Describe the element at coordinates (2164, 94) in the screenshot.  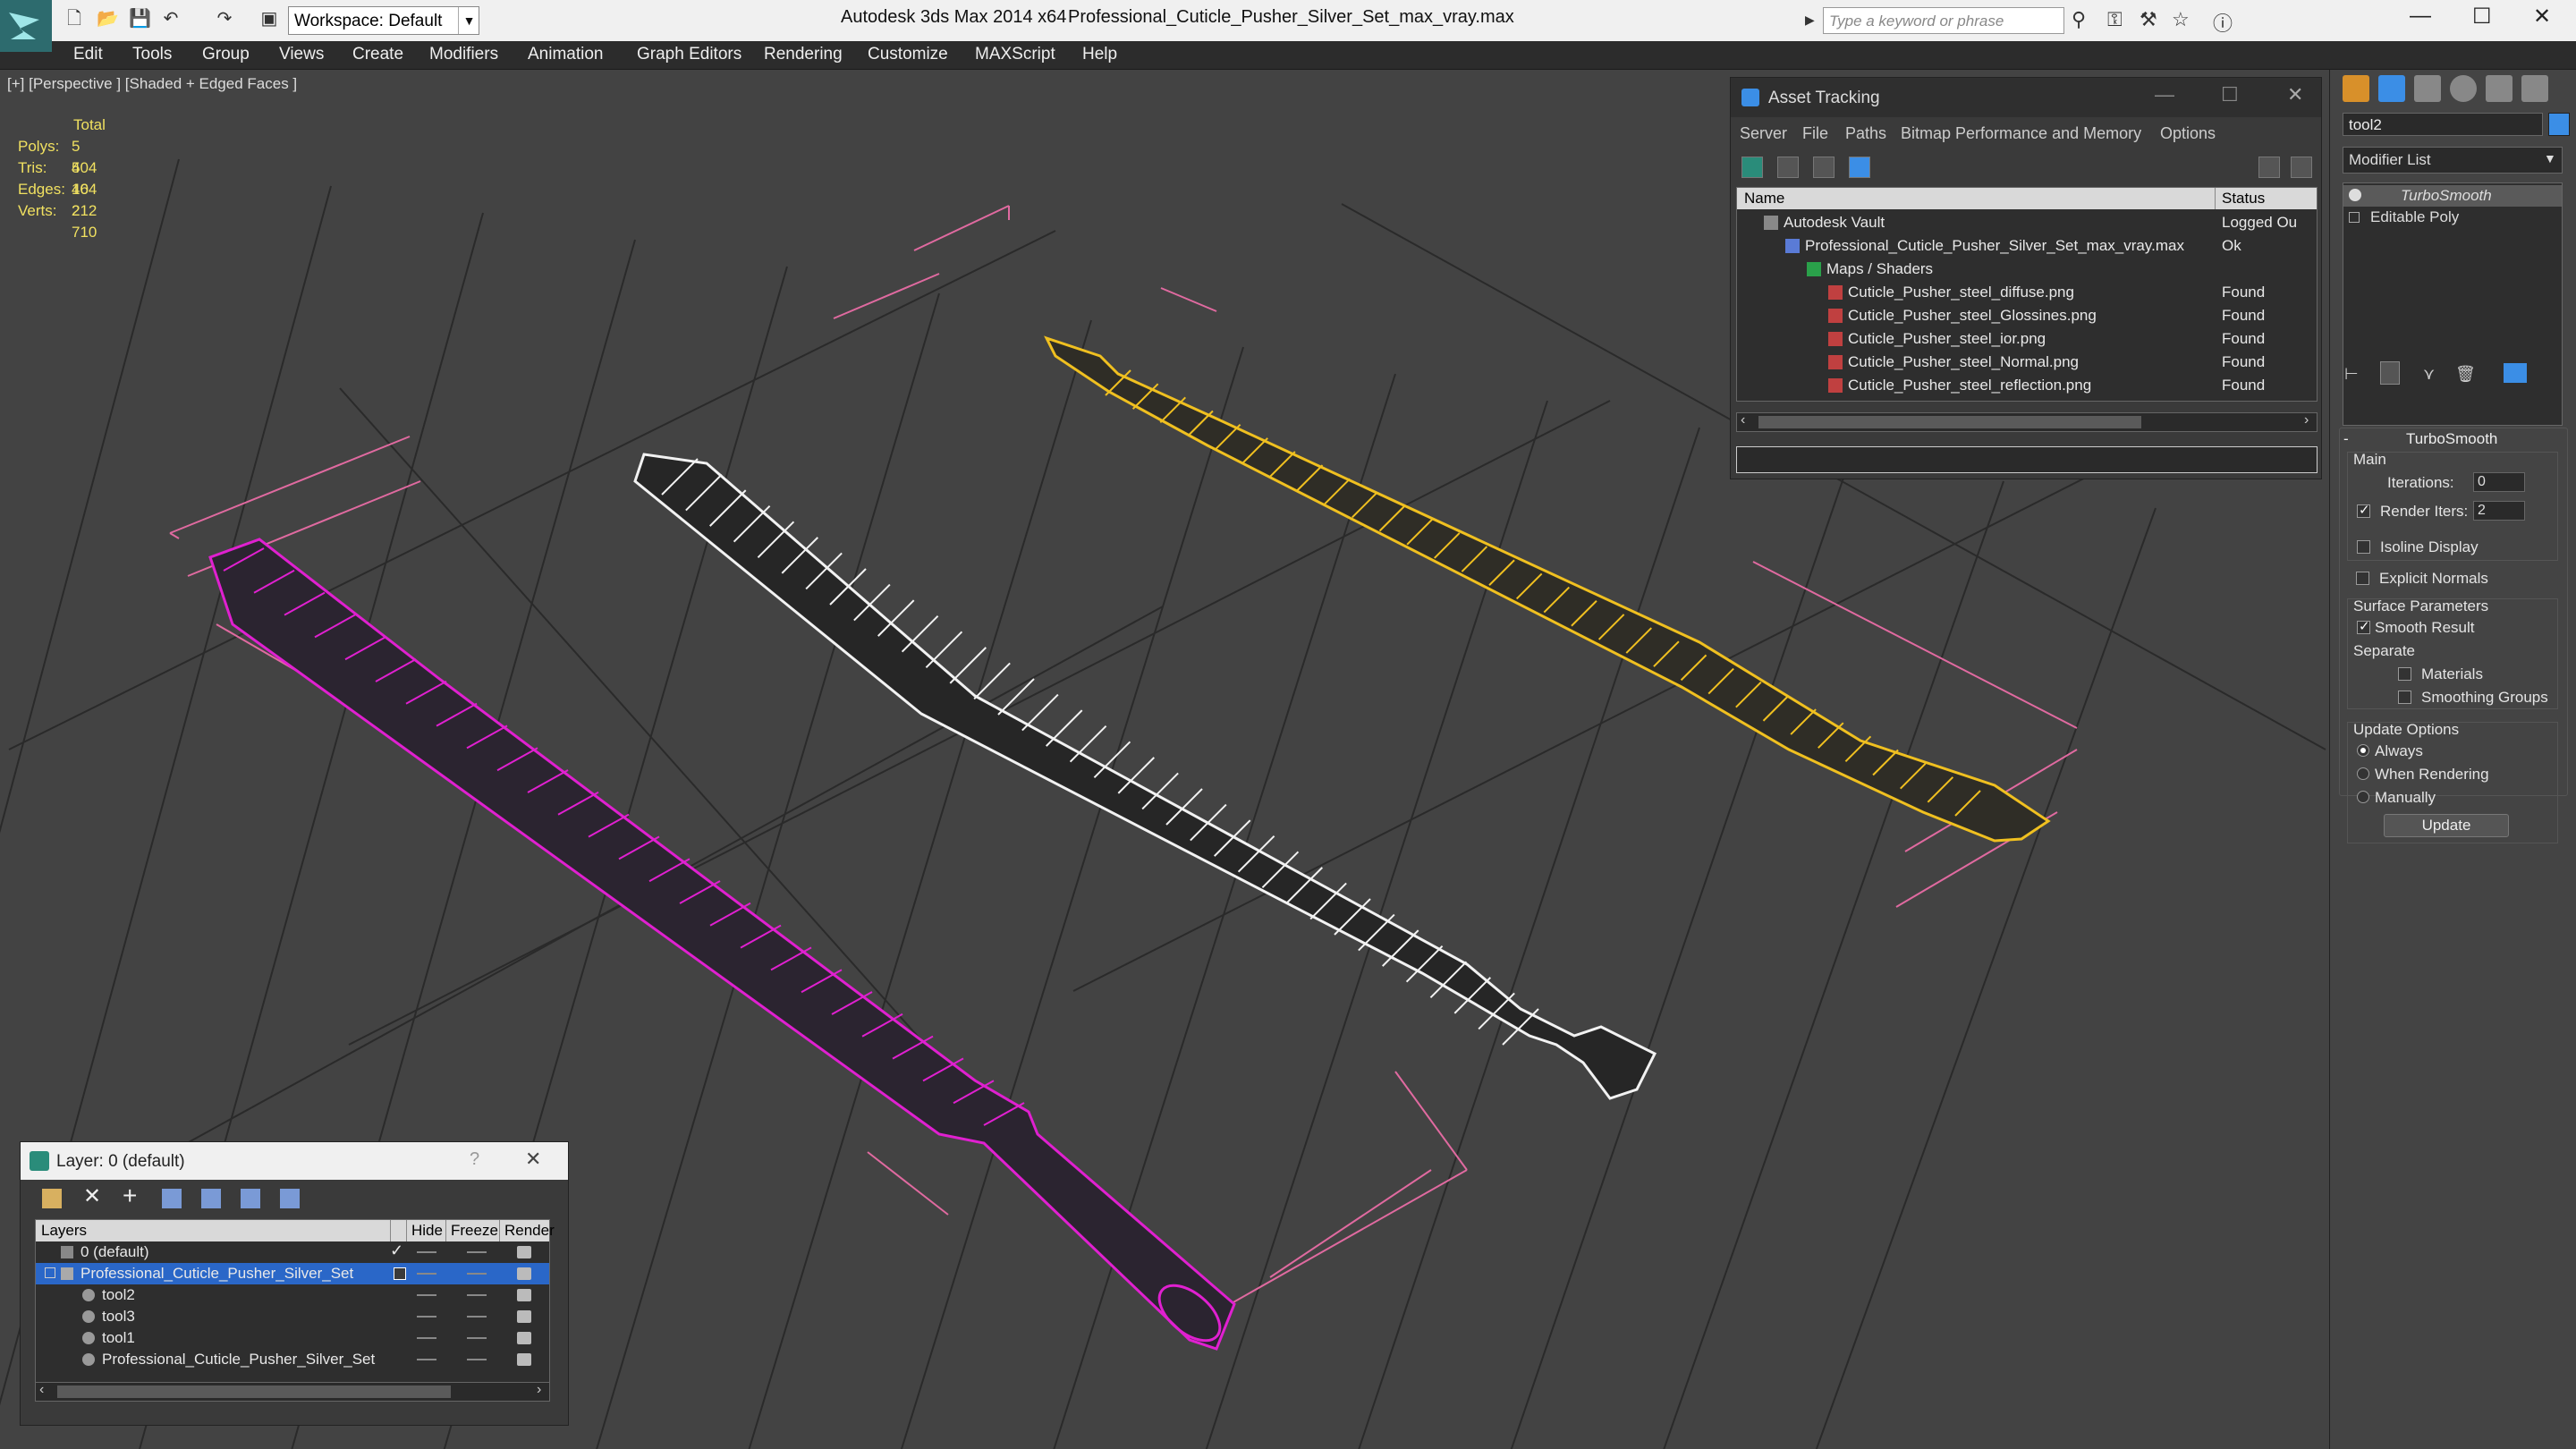
I see `minimize-icon: —` at that location.